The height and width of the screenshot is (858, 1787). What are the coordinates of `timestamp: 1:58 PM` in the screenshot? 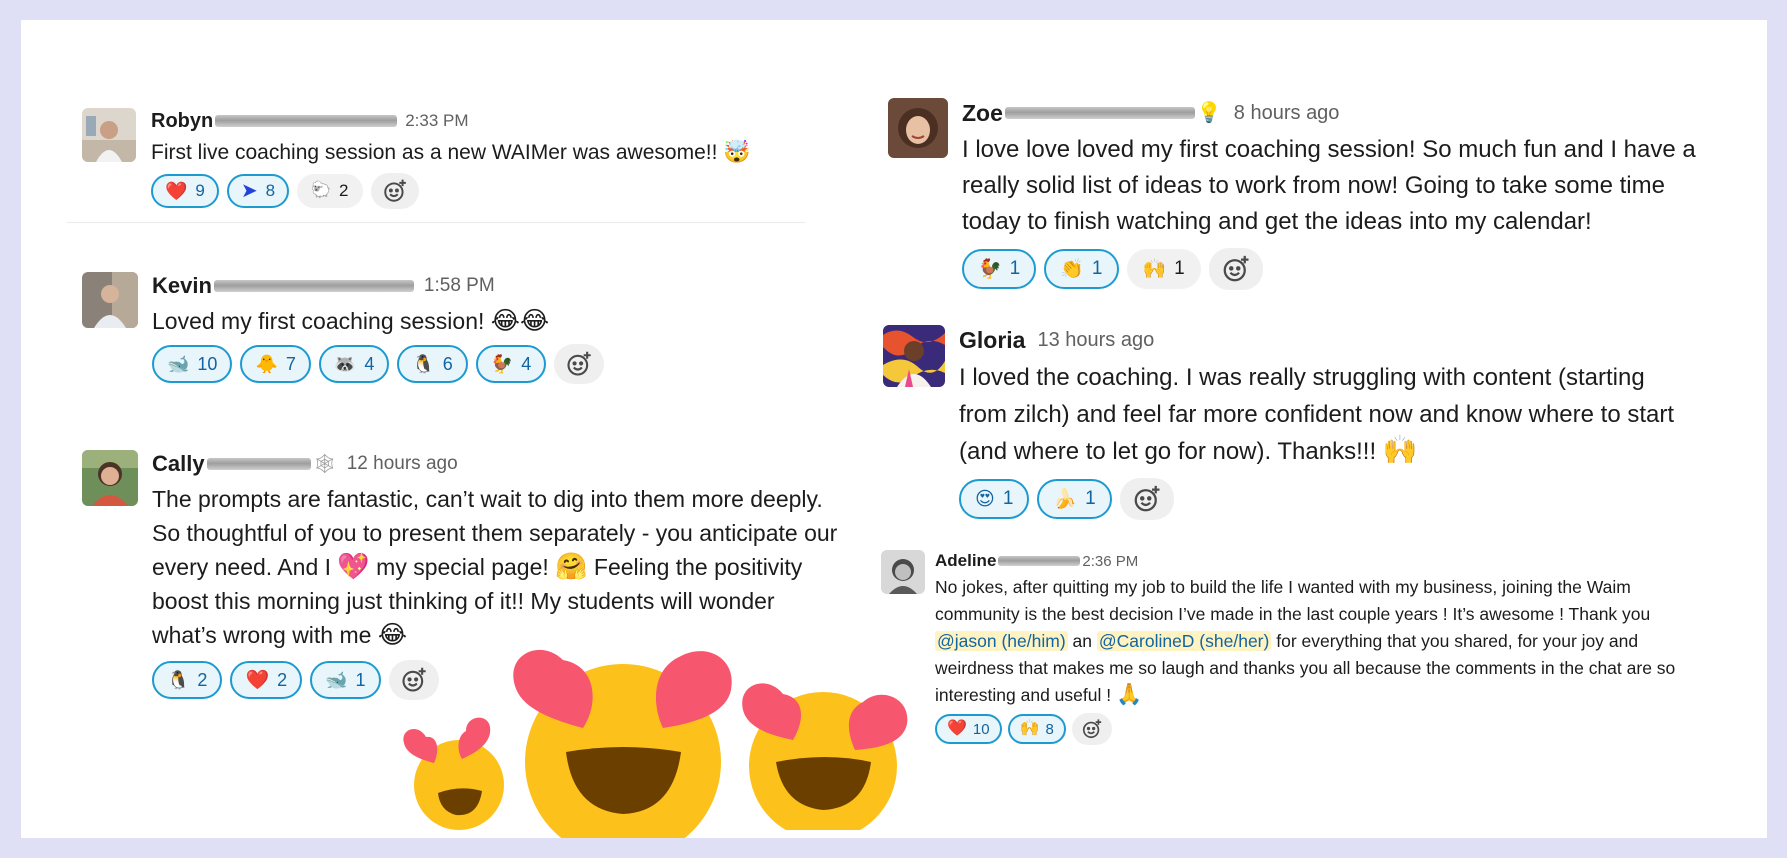 It's located at (459, 286).